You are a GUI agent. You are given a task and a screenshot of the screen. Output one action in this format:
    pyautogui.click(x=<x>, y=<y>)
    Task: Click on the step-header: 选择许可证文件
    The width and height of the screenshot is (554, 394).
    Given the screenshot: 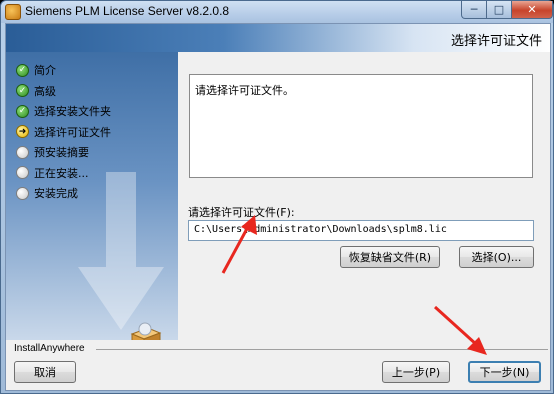 What is the action you would take?
    pyautogui.click(x=278, y=38)
    